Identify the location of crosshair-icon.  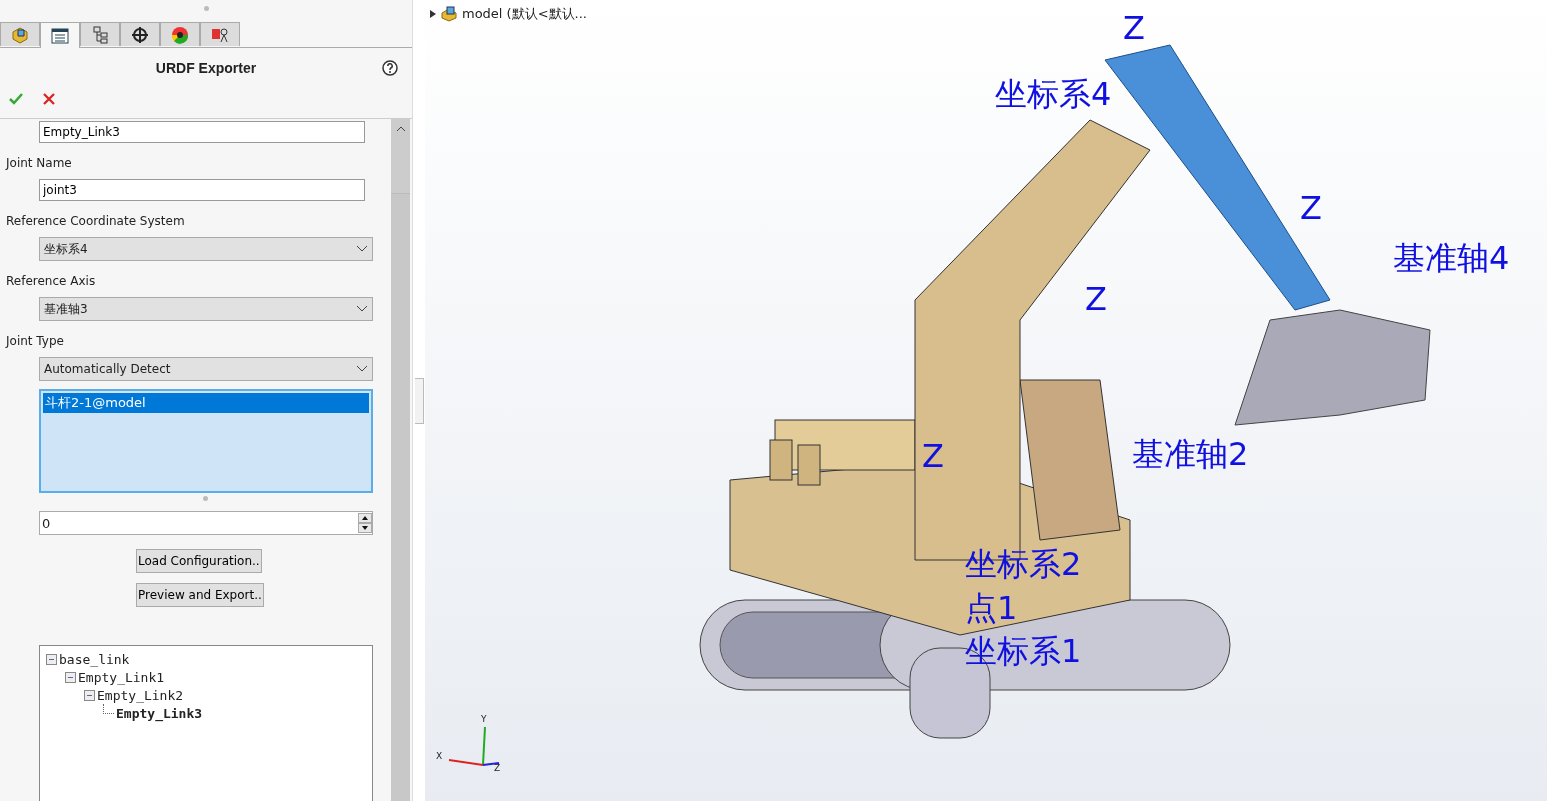
(140, 34).